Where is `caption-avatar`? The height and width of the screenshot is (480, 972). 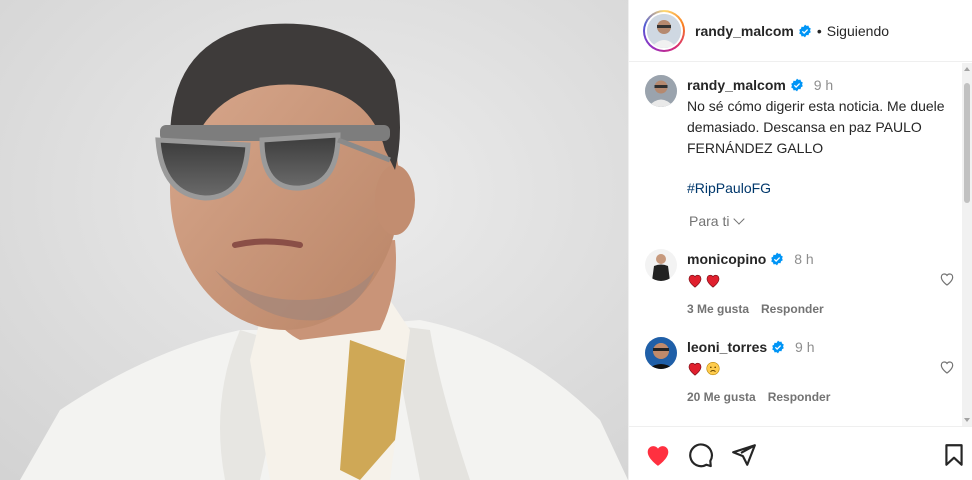 caption-avatar is located at coordinates (661, 91).